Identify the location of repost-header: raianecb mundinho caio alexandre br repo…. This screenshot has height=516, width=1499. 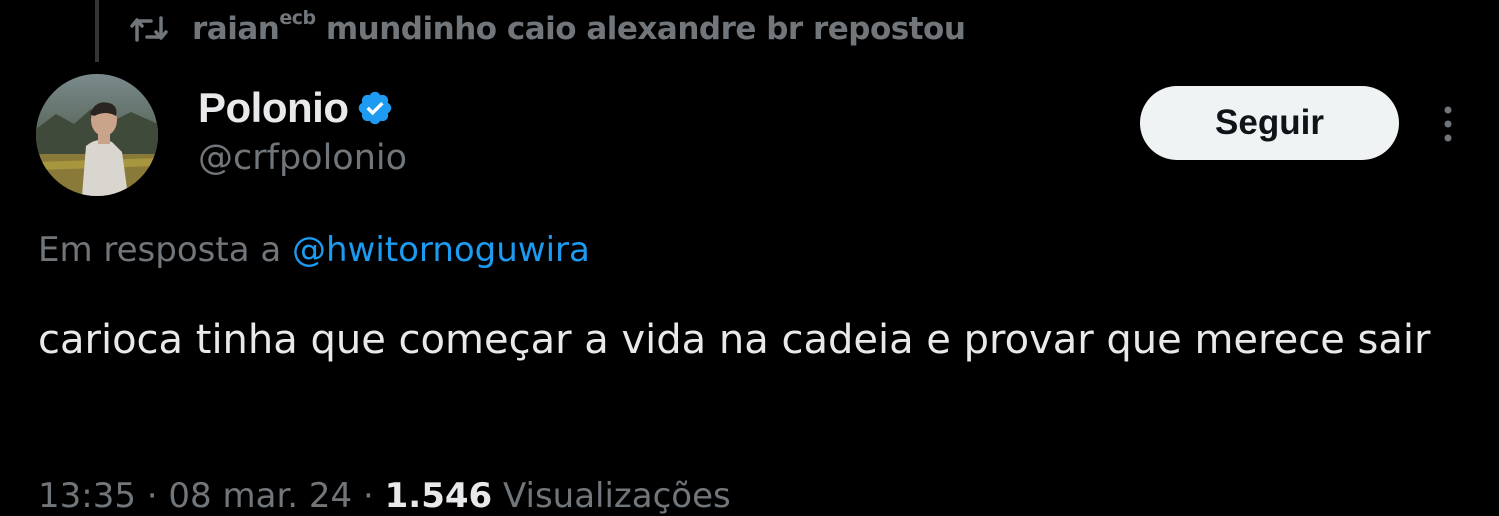
(547, 29).